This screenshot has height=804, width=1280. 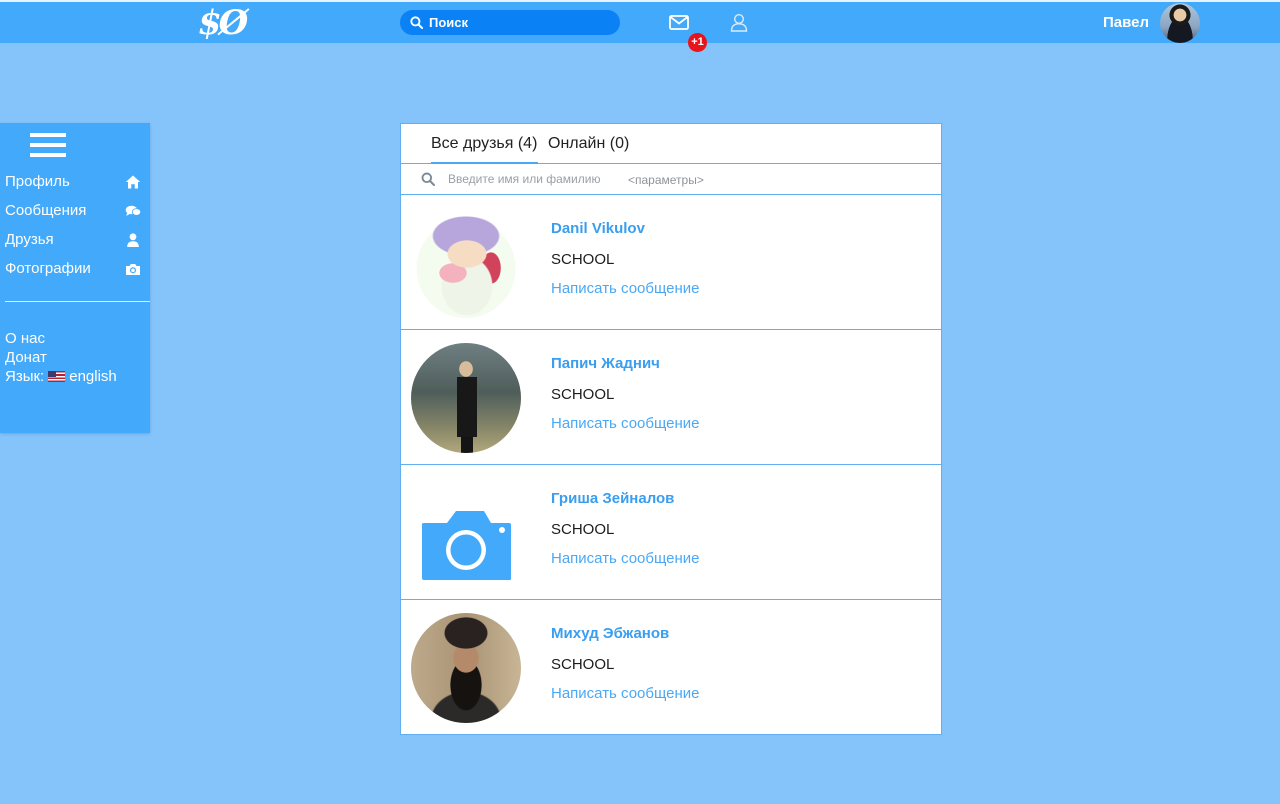 What do you see at coordinates (73, 182) in the screenshot?
I see `sidebar-item-profile: Профиль` at bounding box center [73, 182].